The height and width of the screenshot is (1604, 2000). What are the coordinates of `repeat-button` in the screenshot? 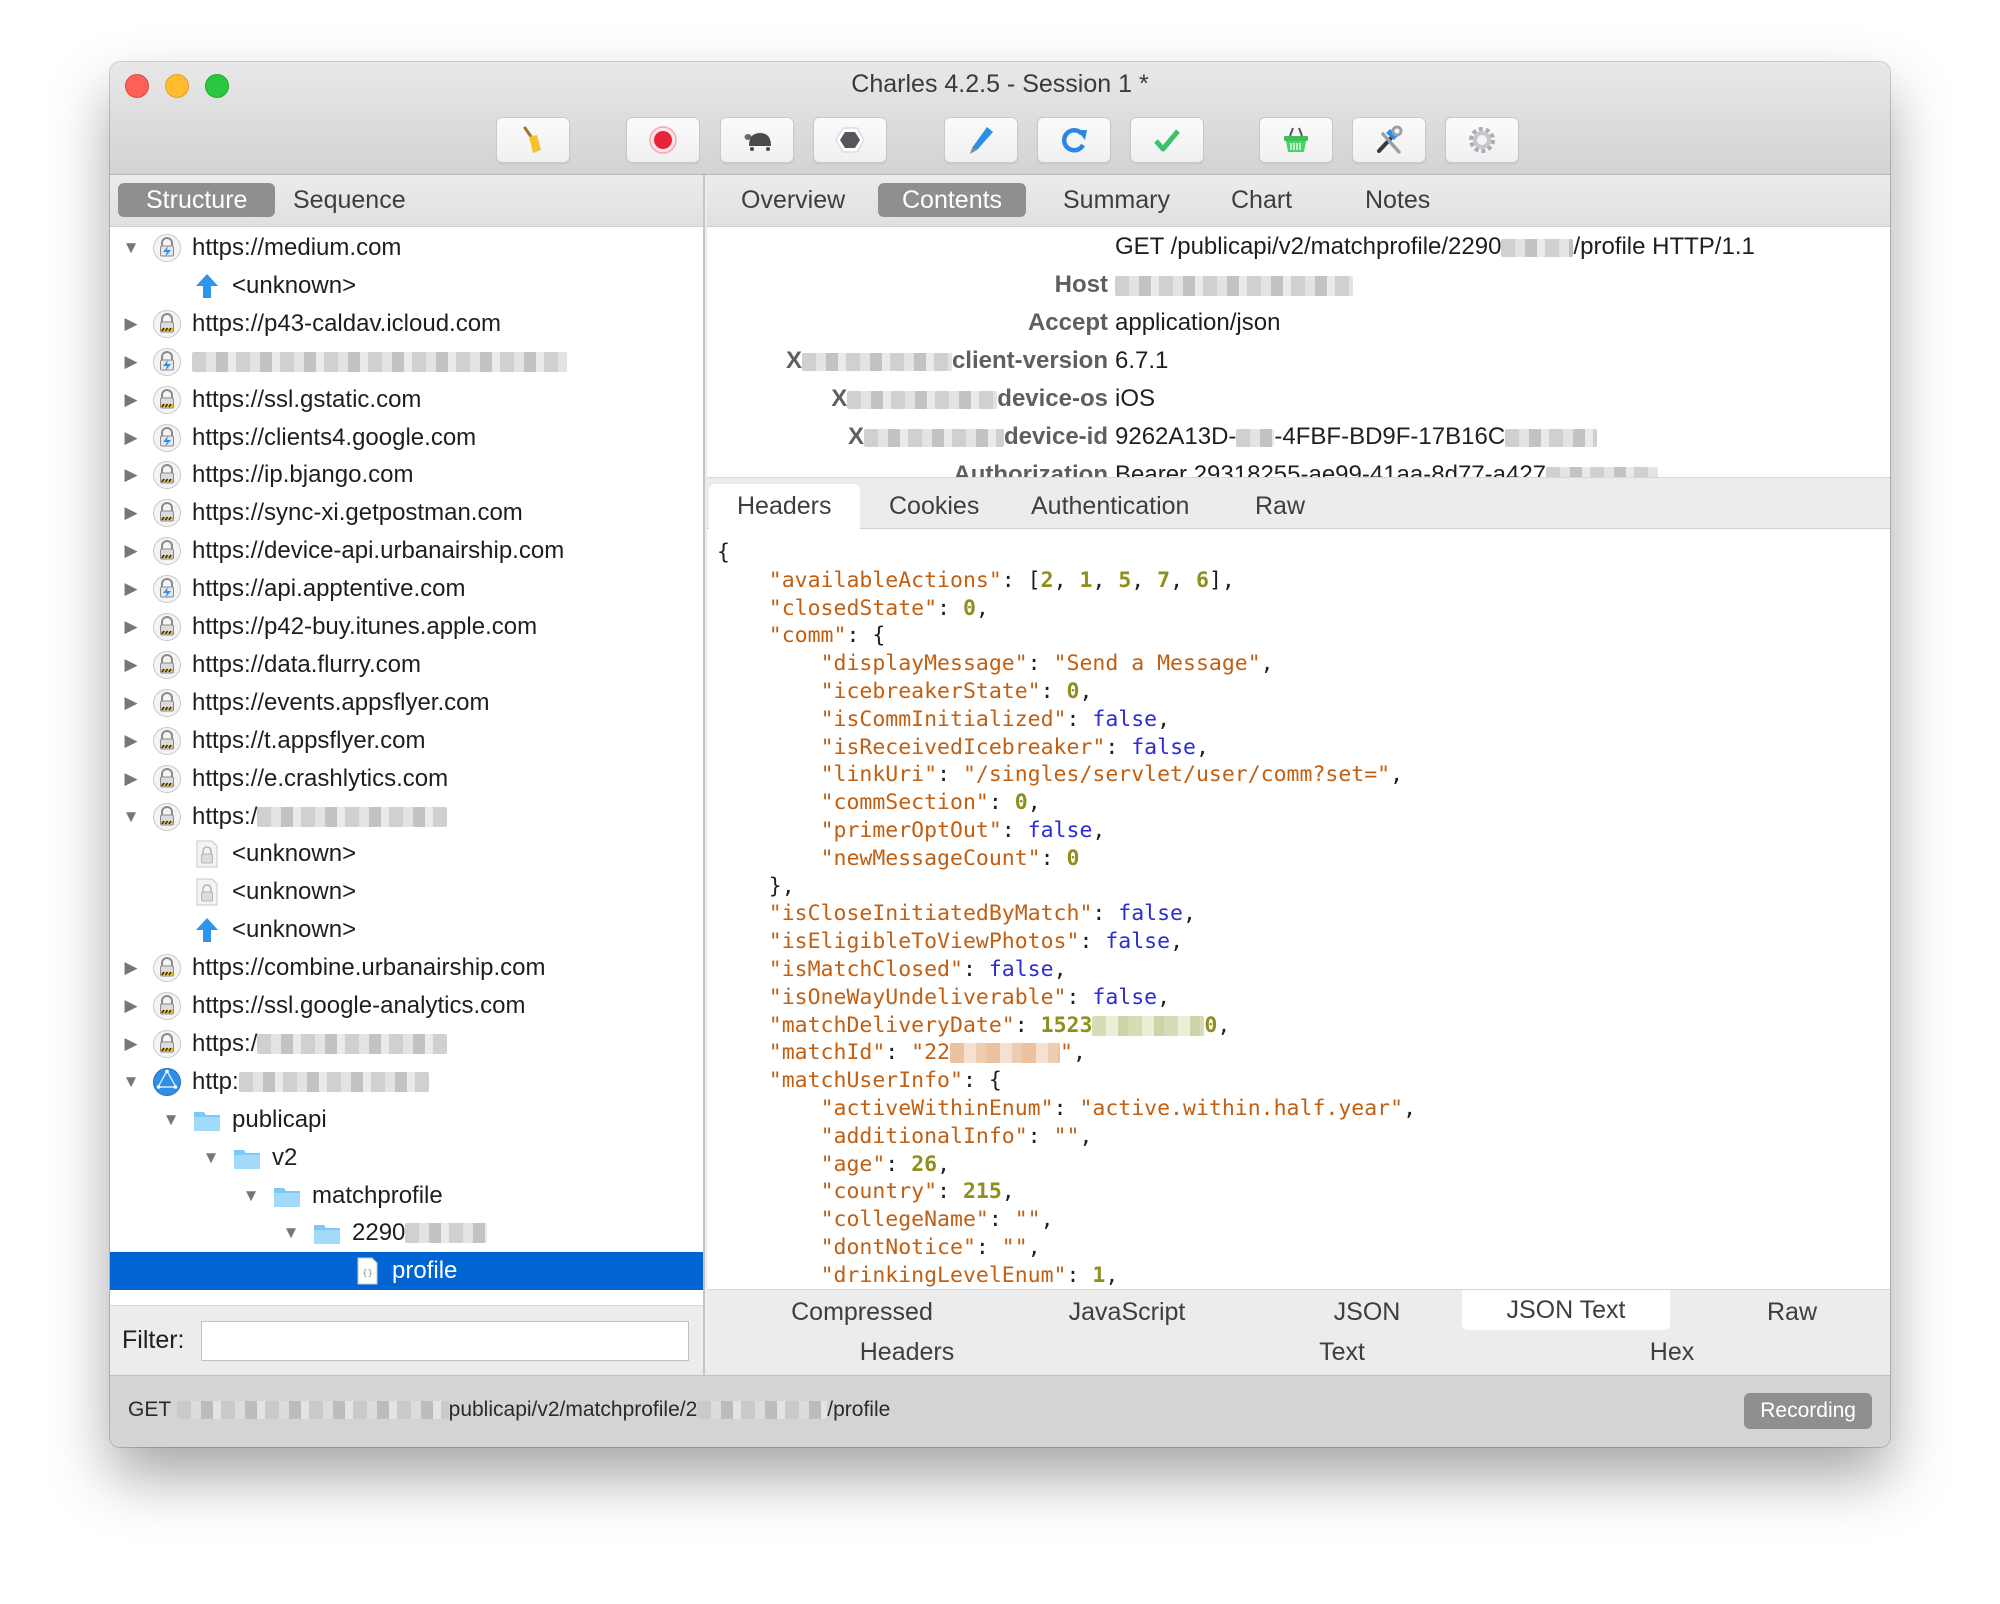 It's located at (1074, 140).